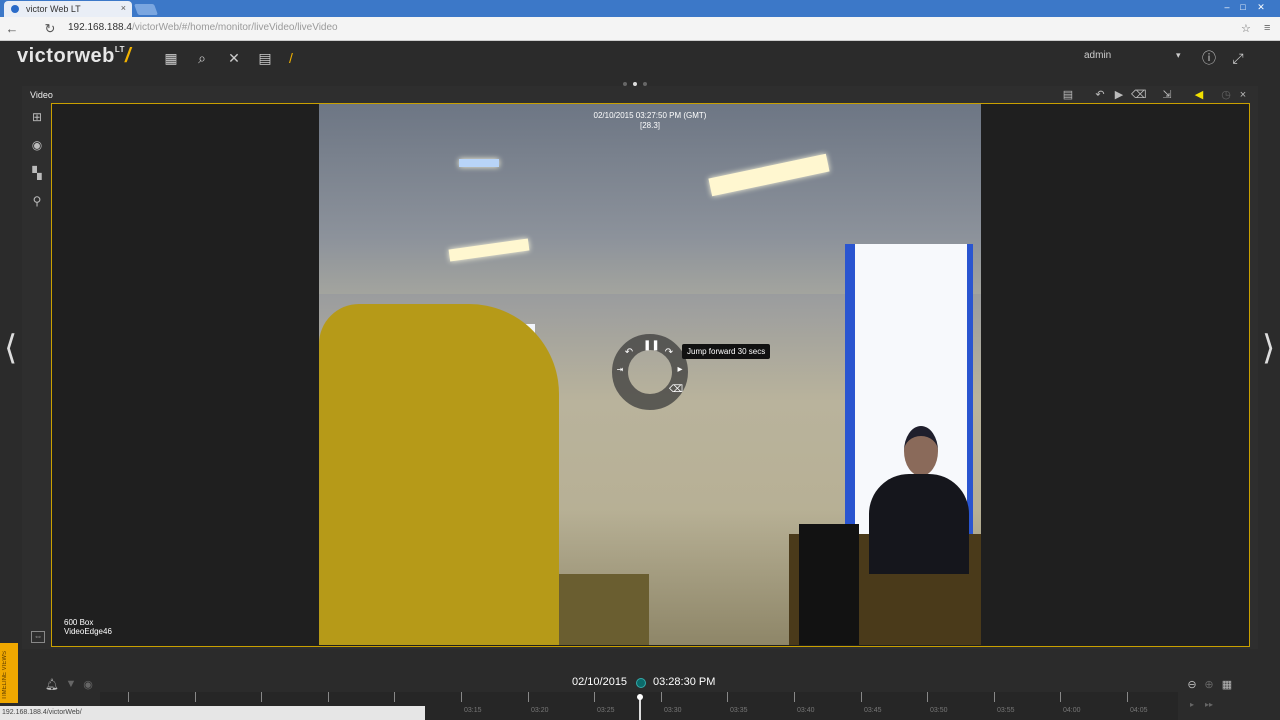  I want to click on tiles-icon: ▚, so click(37, 173).